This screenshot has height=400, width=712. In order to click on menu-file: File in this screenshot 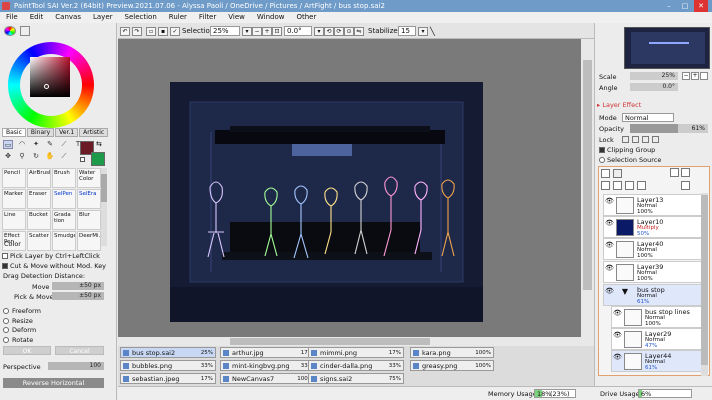, I will do `click(12, 17)`.